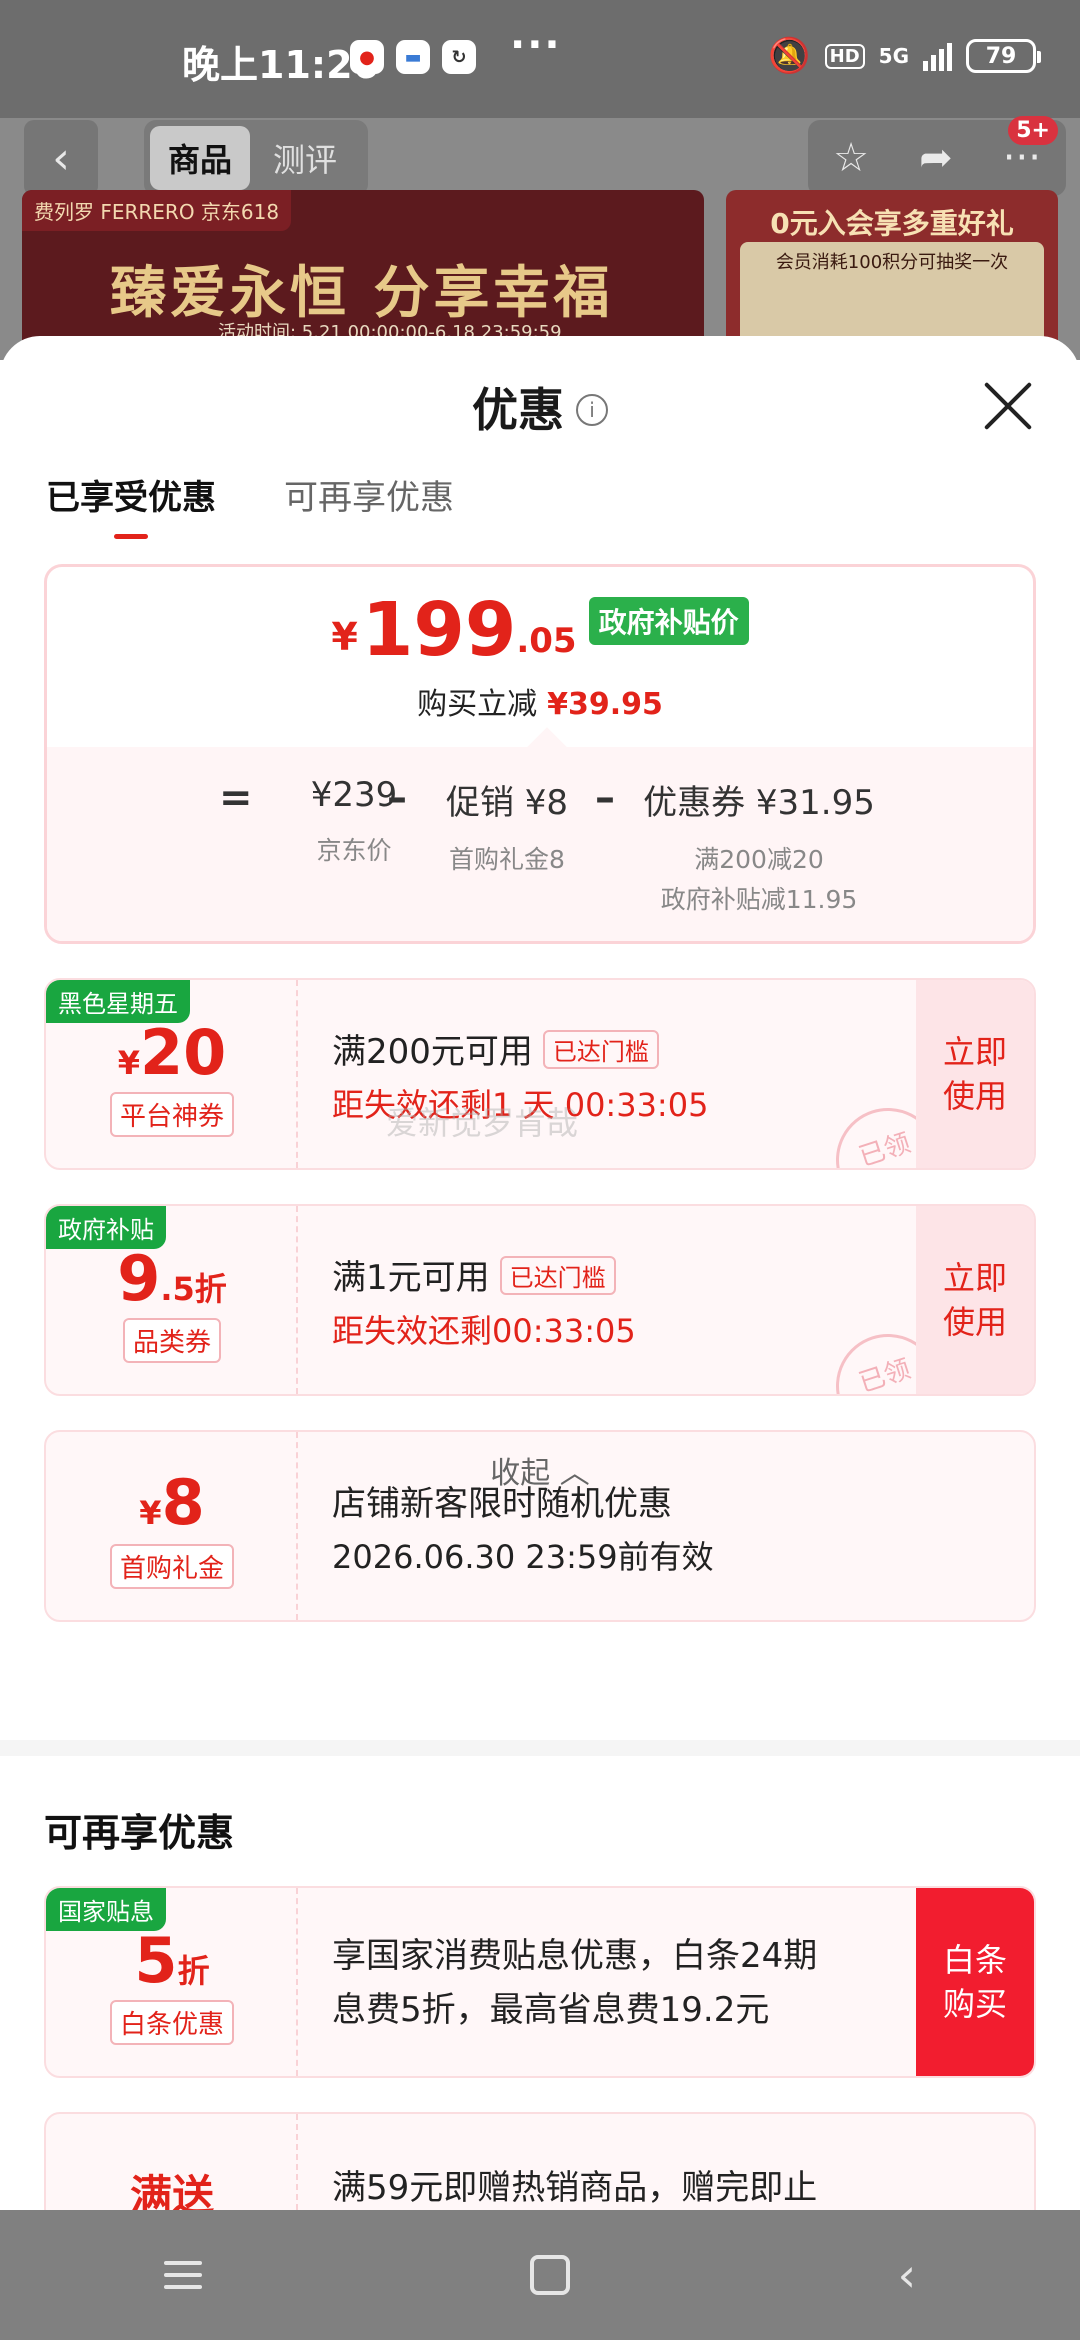 The image size is (1080, 2340). Describe the element at coordinates (172, 1960) in the screenshot. I see `discount-amount: 5折` at that location.